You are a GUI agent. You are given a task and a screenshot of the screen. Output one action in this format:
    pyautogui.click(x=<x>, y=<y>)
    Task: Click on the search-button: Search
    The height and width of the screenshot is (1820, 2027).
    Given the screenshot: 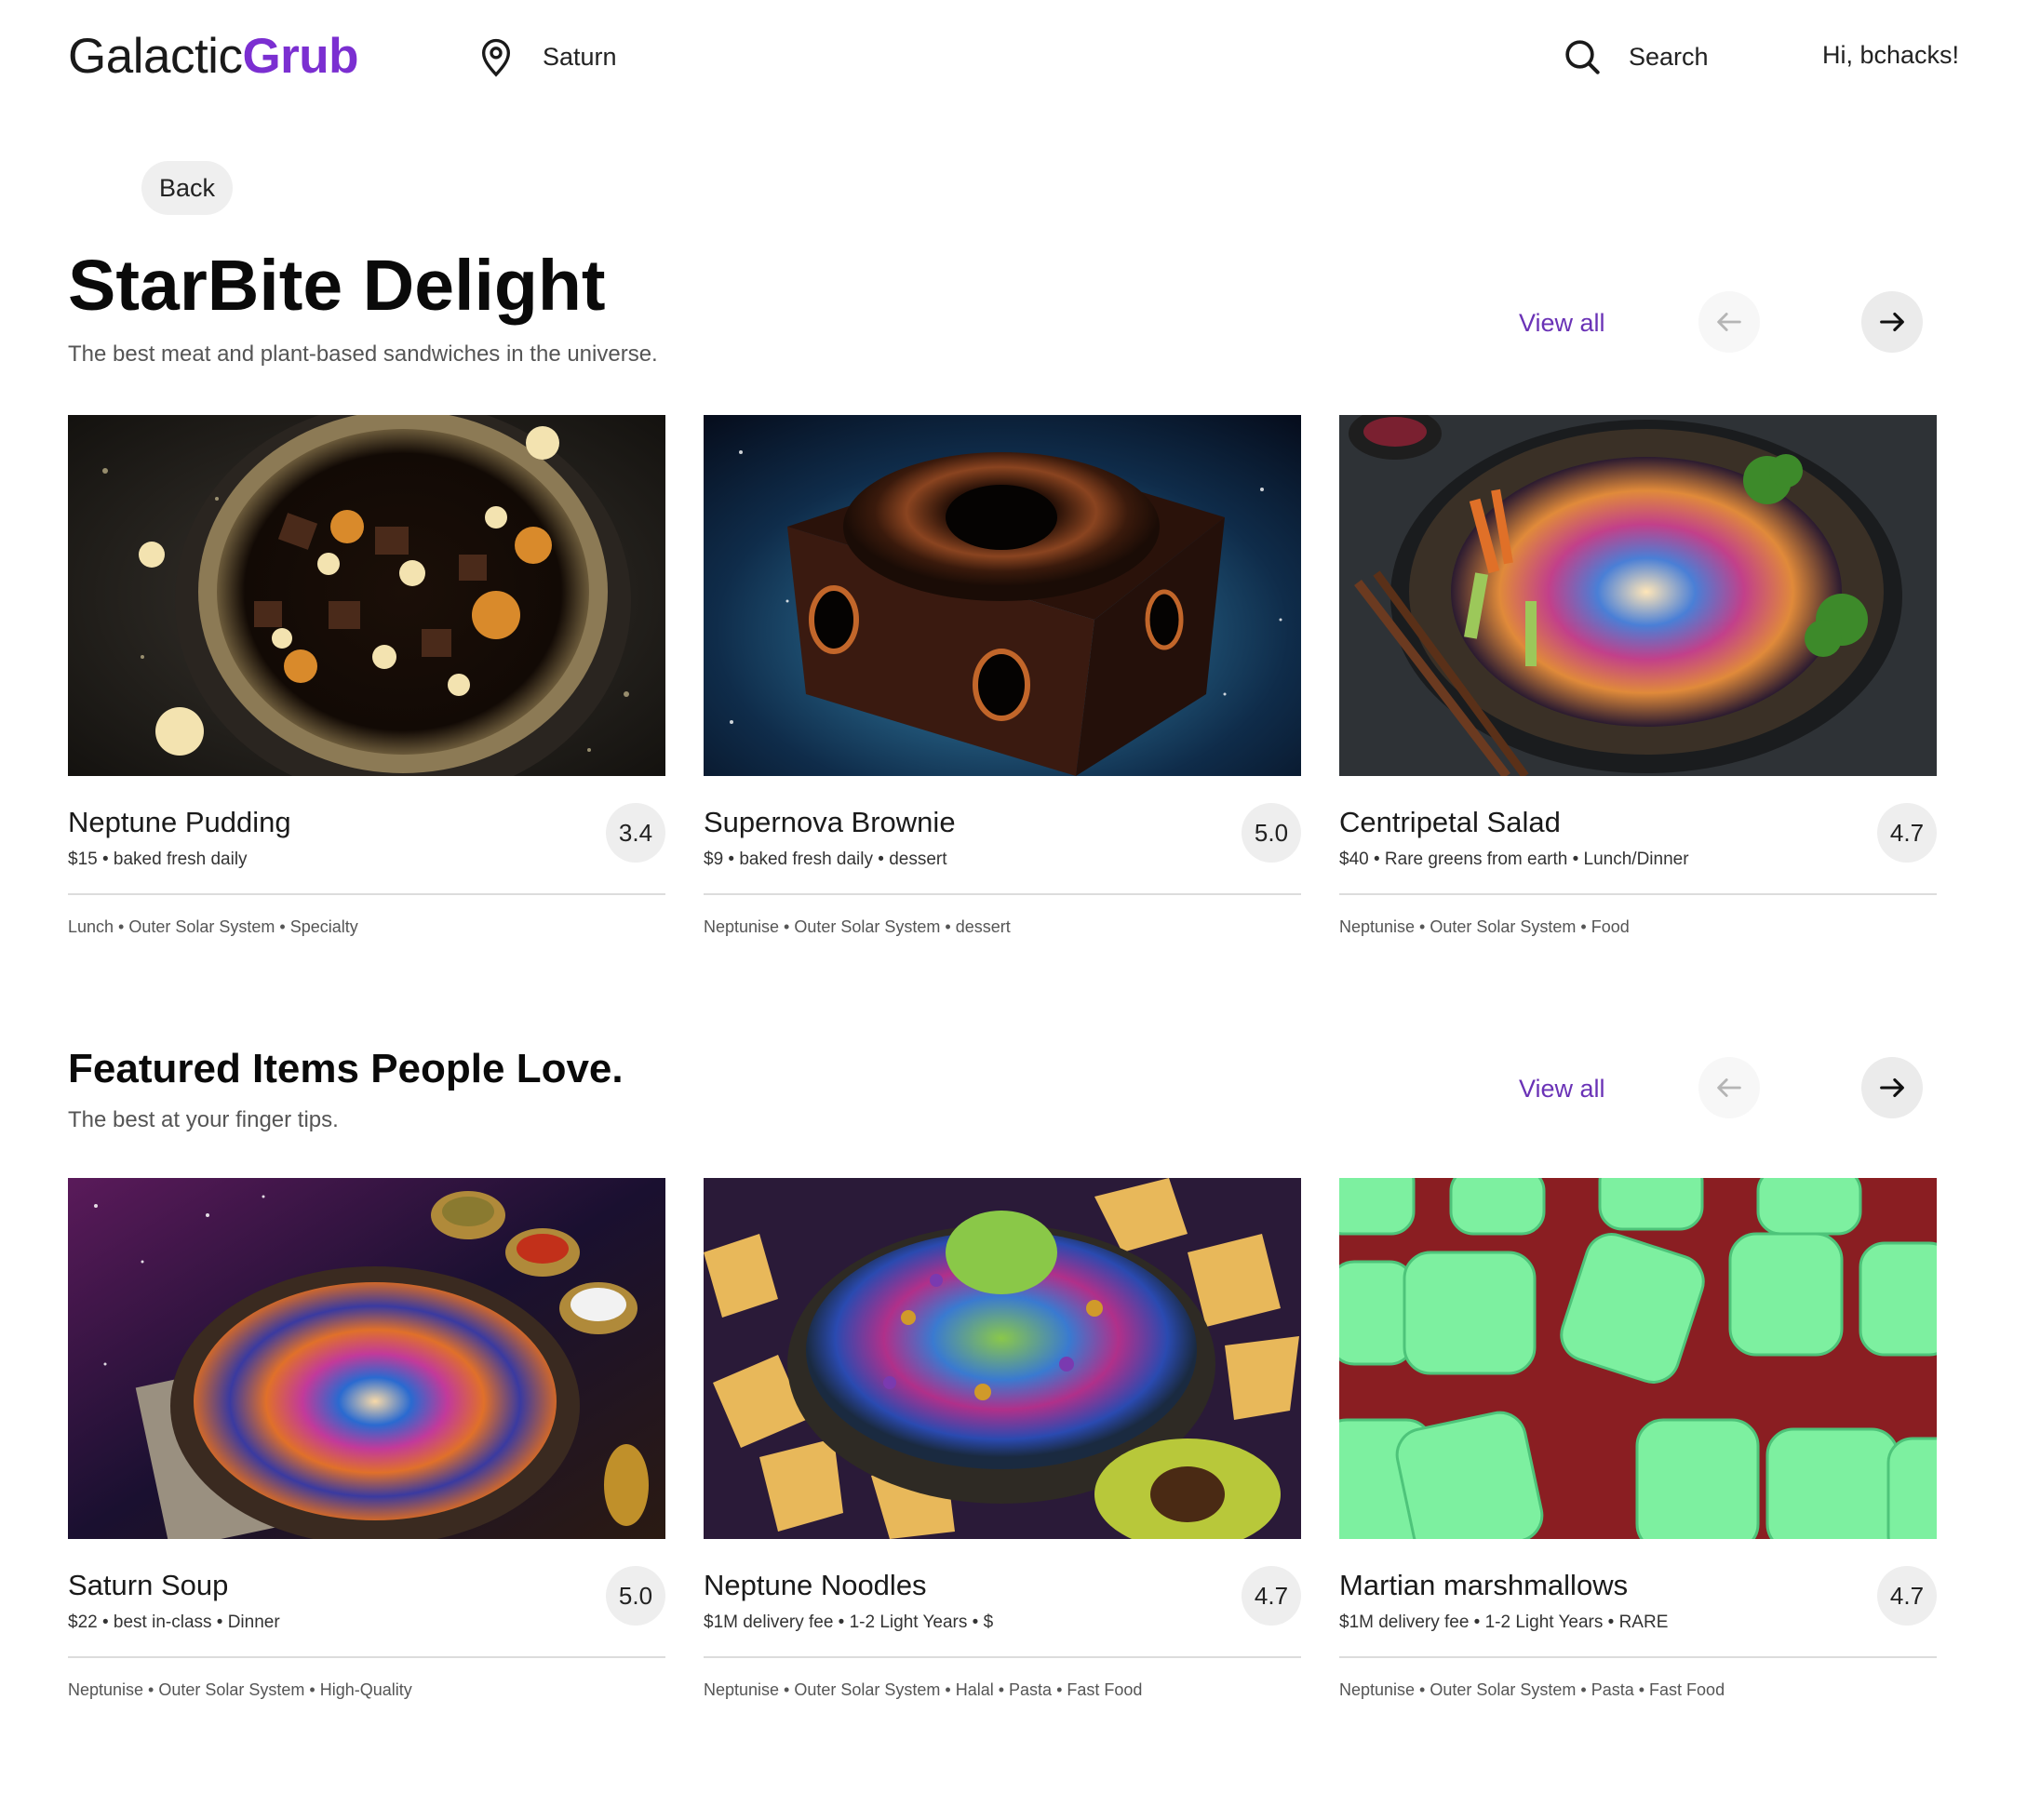 What is the action you would take?
    pyautogui.click(x=1636, y=56)
    